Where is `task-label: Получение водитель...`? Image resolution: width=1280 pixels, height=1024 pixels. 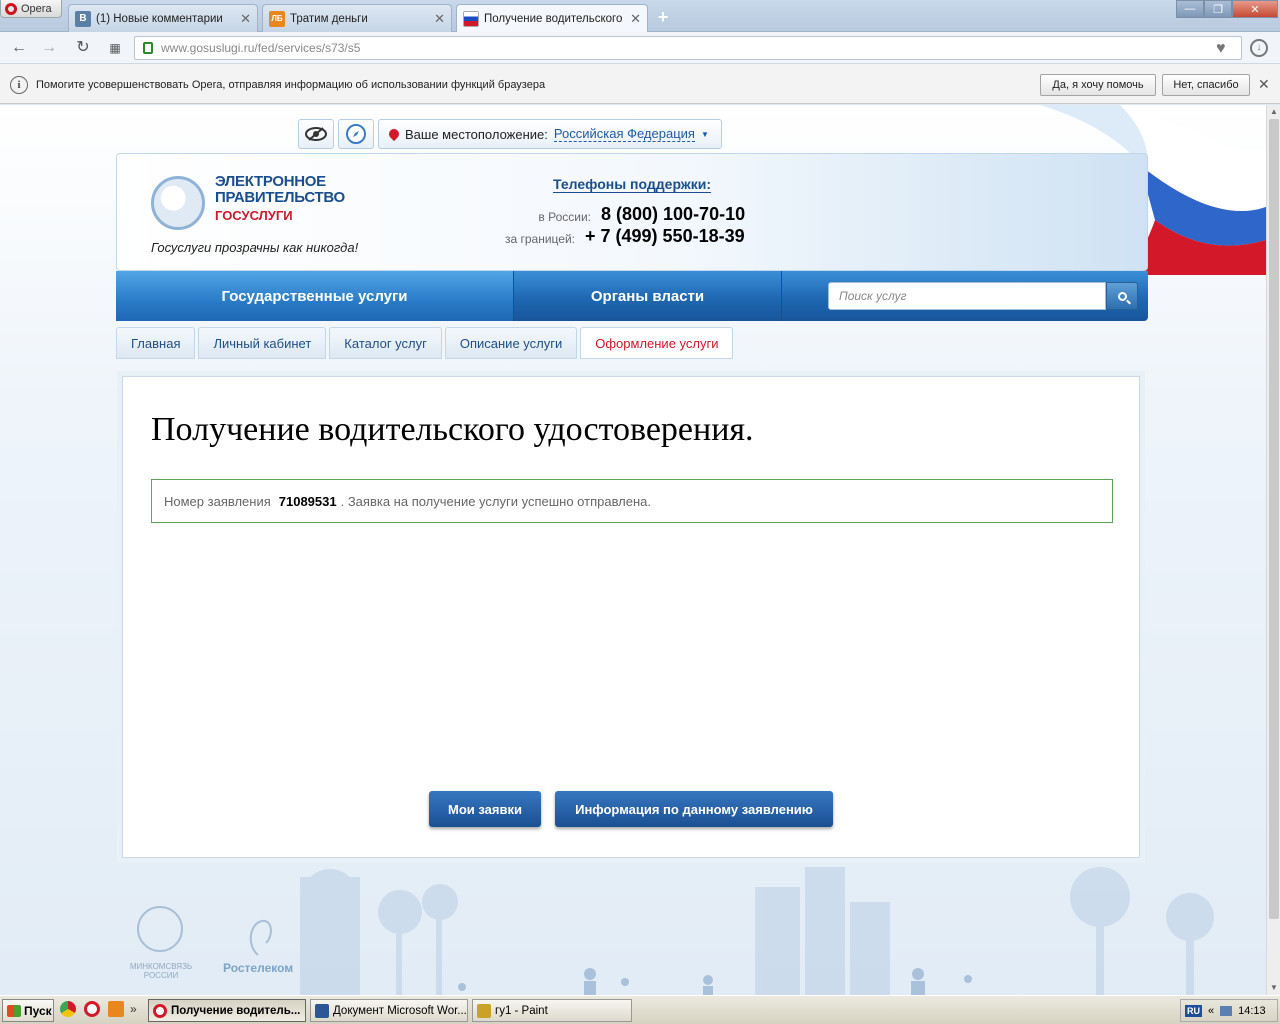
task-label: Получение водитель... is located at coordinates (236, 1010).